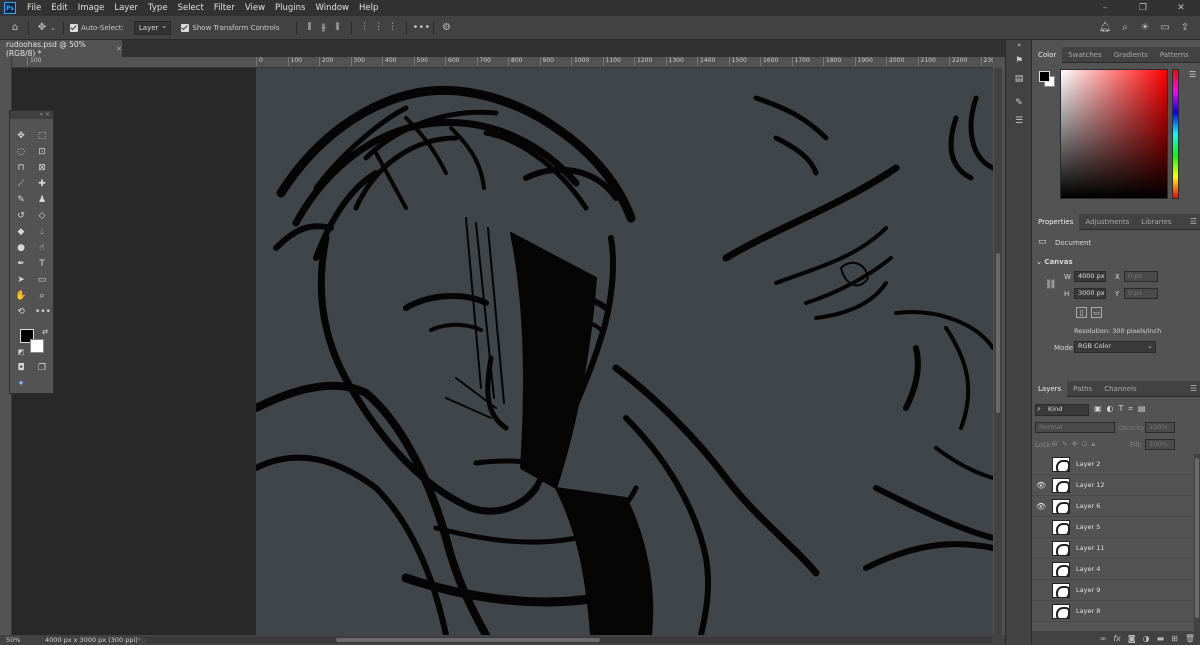 The width and height of the screenshot is (1200, 645). What do you see at coordinates (1156, 222) in the screenshot?
I see `tab-libraries: Libraries` at bounding box center [1156, 222].